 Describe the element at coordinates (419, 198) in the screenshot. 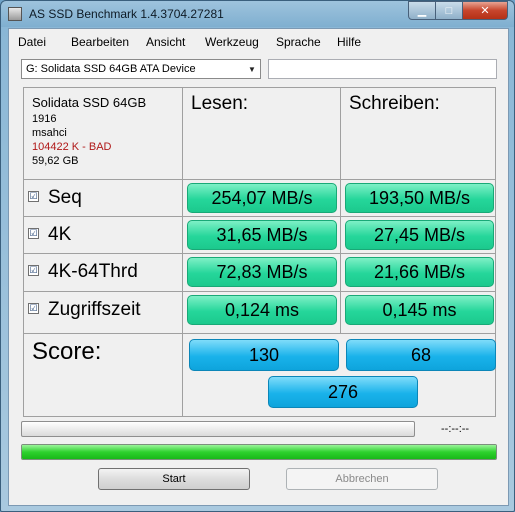

I see `seq-write-result: 193,50 MB/s` at that location.